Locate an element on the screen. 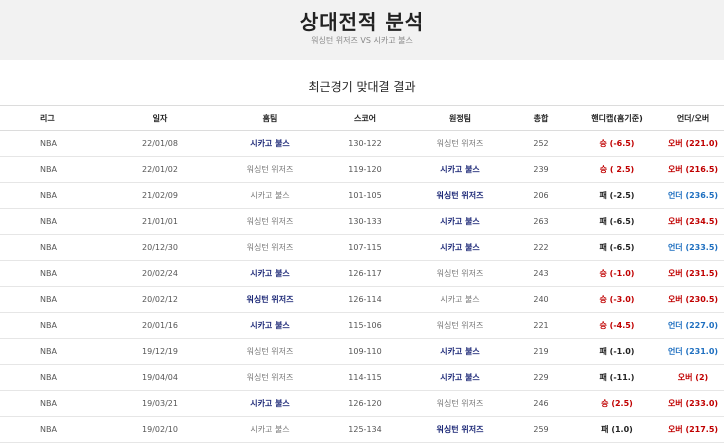 This screenshot has width=724, height=444. under-over-cell: 오버 (230.5) is located at coordinates (693, 299).